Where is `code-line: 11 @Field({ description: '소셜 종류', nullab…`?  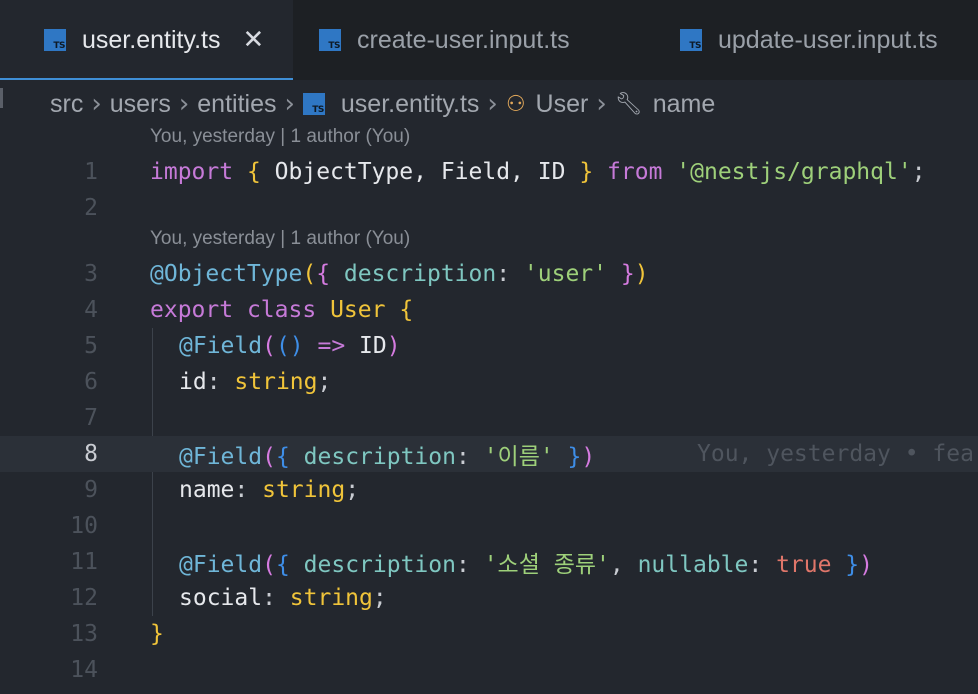
code-line: 11 @Field({ description: '소셜 종류', nullab… is located at coordinates (489, 562).